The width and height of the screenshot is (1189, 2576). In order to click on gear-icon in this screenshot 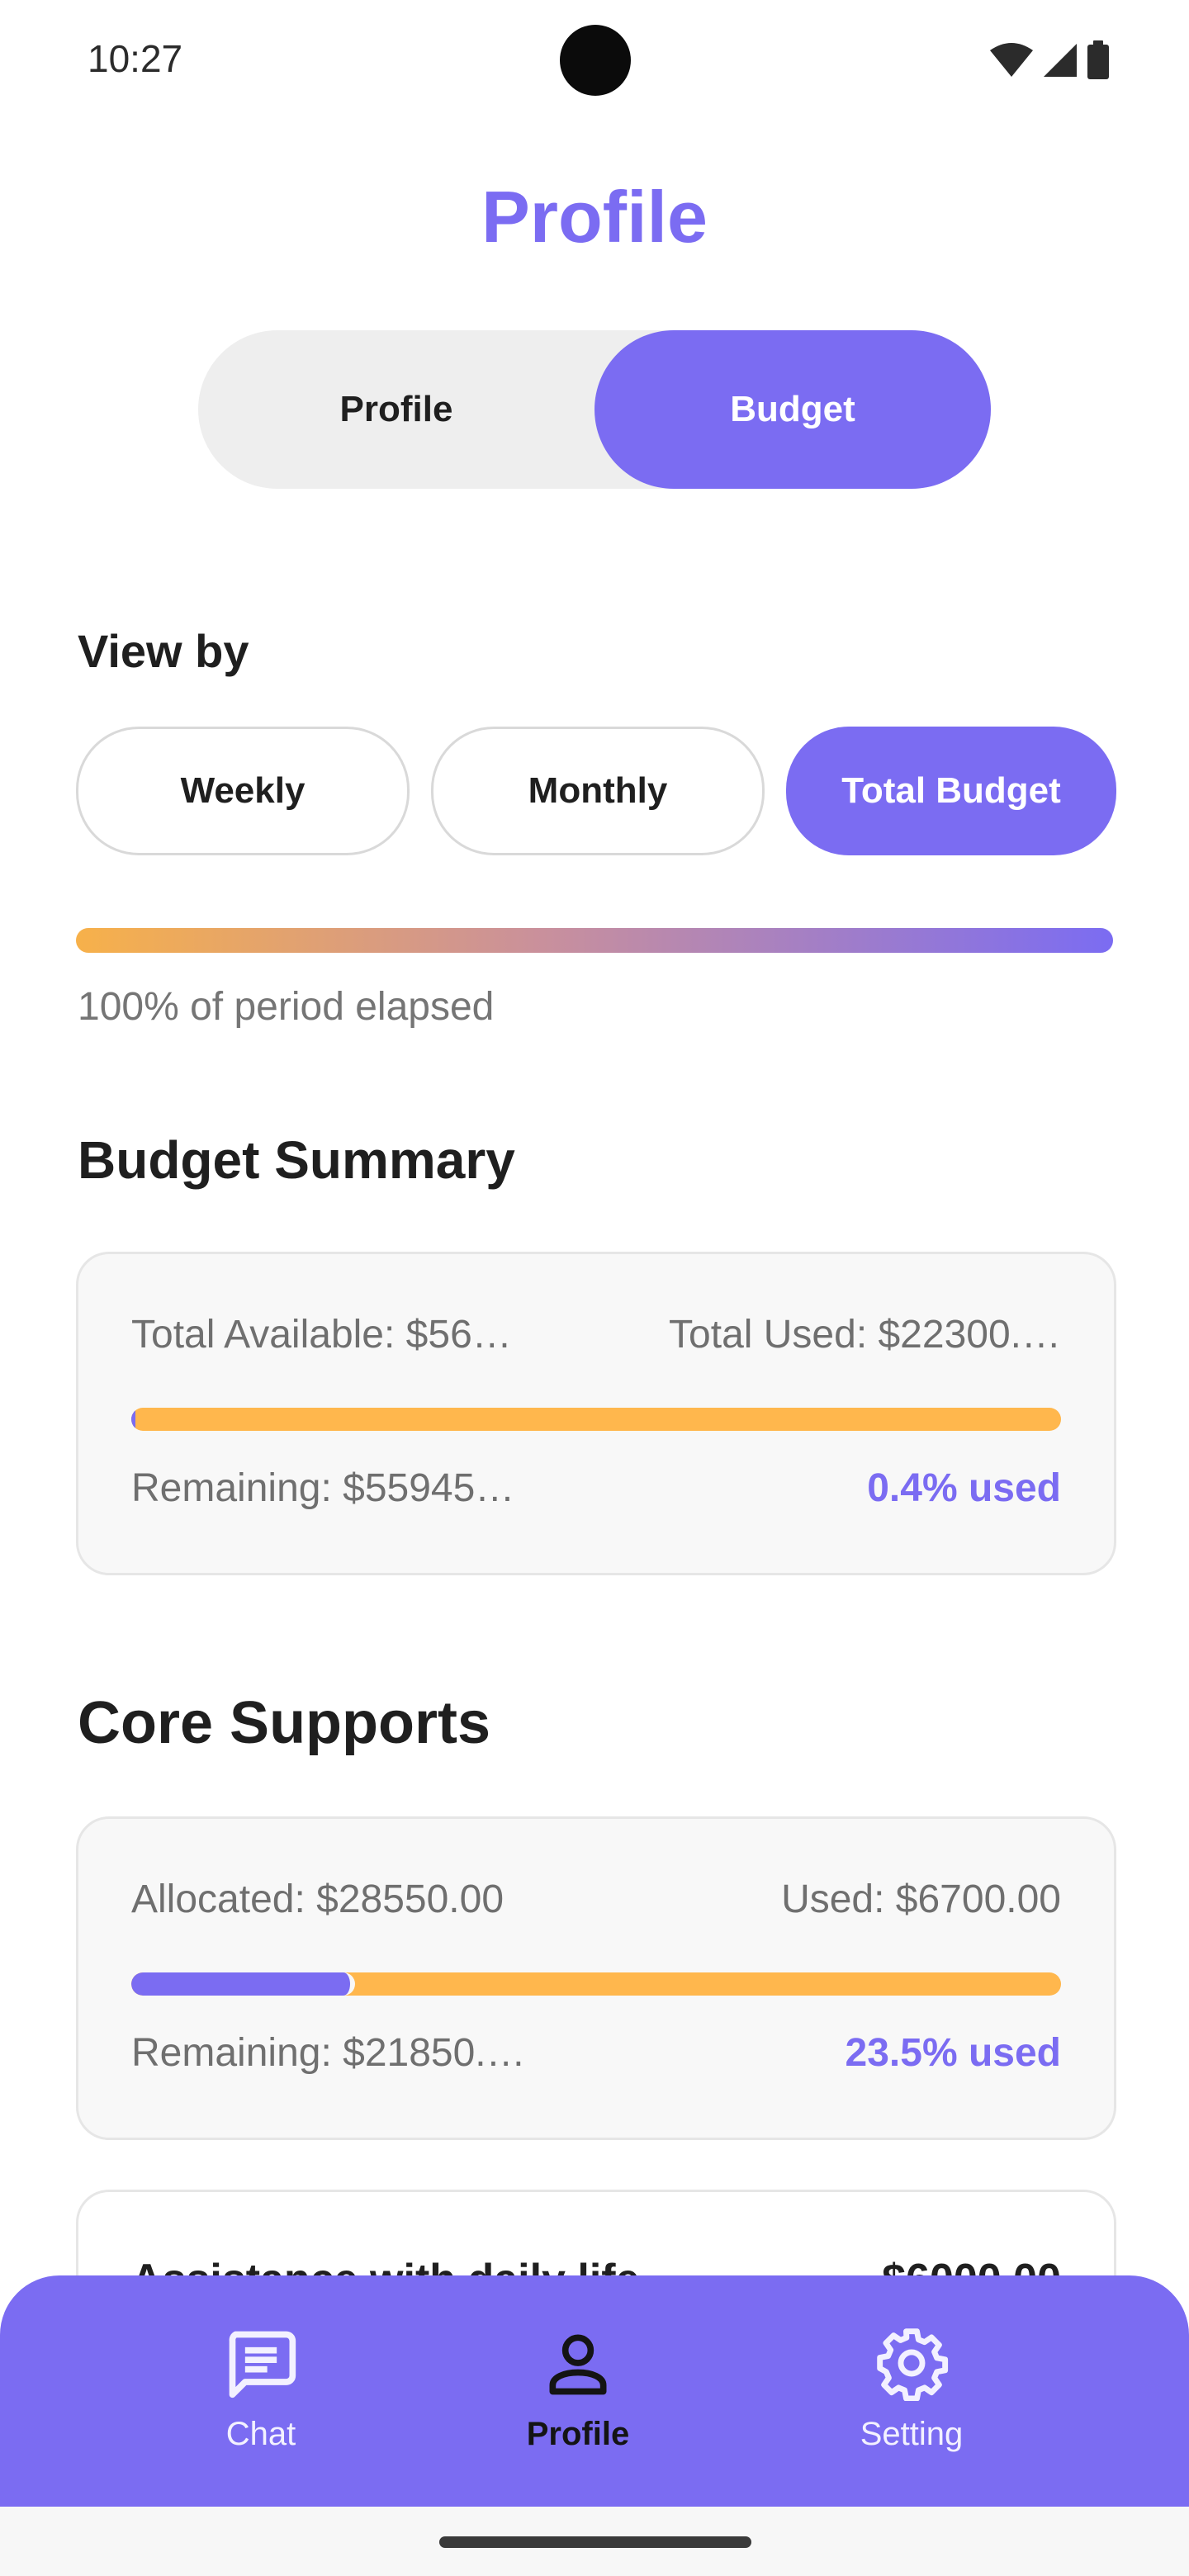, I will do `click(913, 2364)`.